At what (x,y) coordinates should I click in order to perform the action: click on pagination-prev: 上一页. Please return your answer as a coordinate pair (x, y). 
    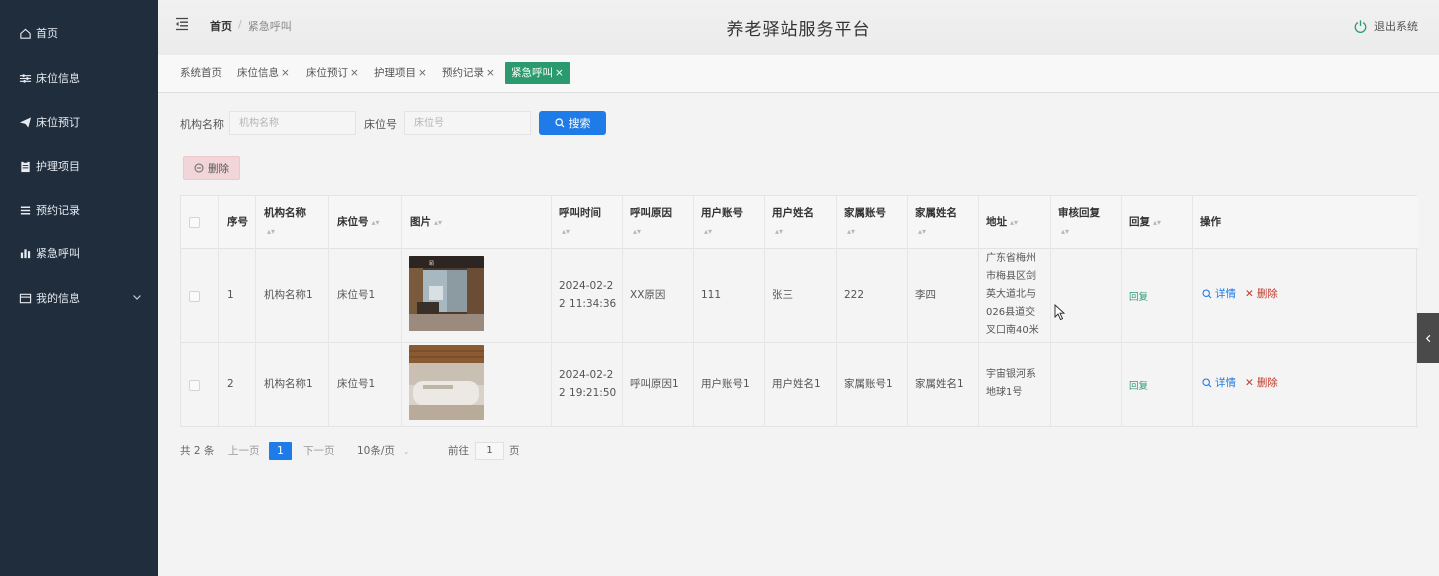
    Looking at the image, I should click on (244, 451).